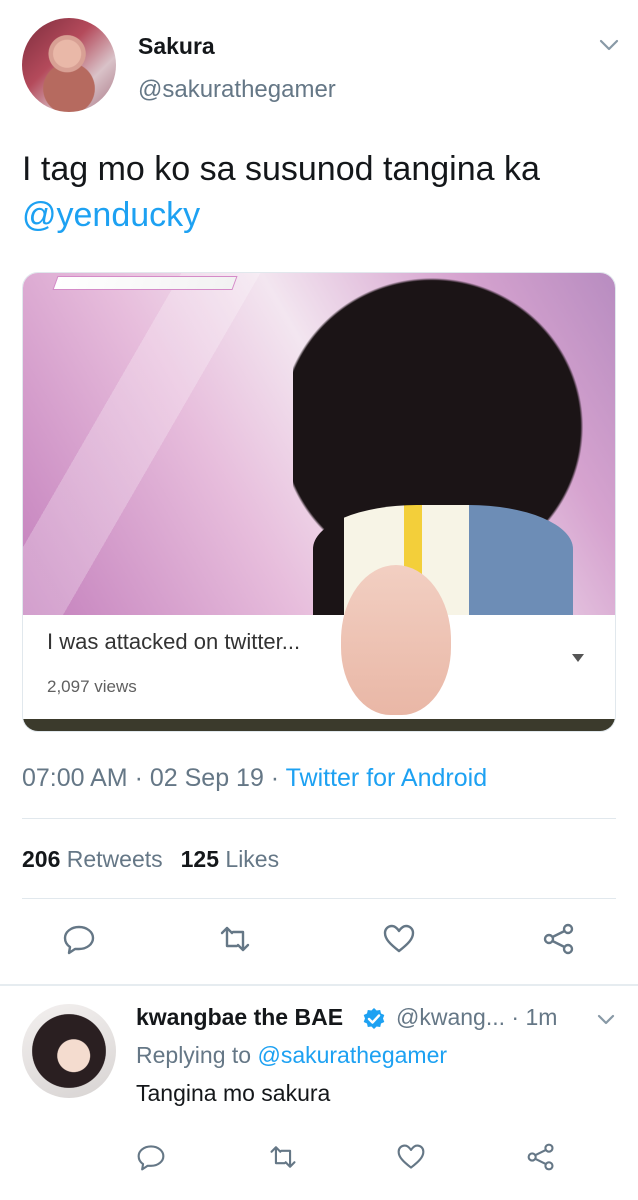 This screenshot has width=638, height=1200. I want to click on reply-author-avatar, so click(69, 1051).